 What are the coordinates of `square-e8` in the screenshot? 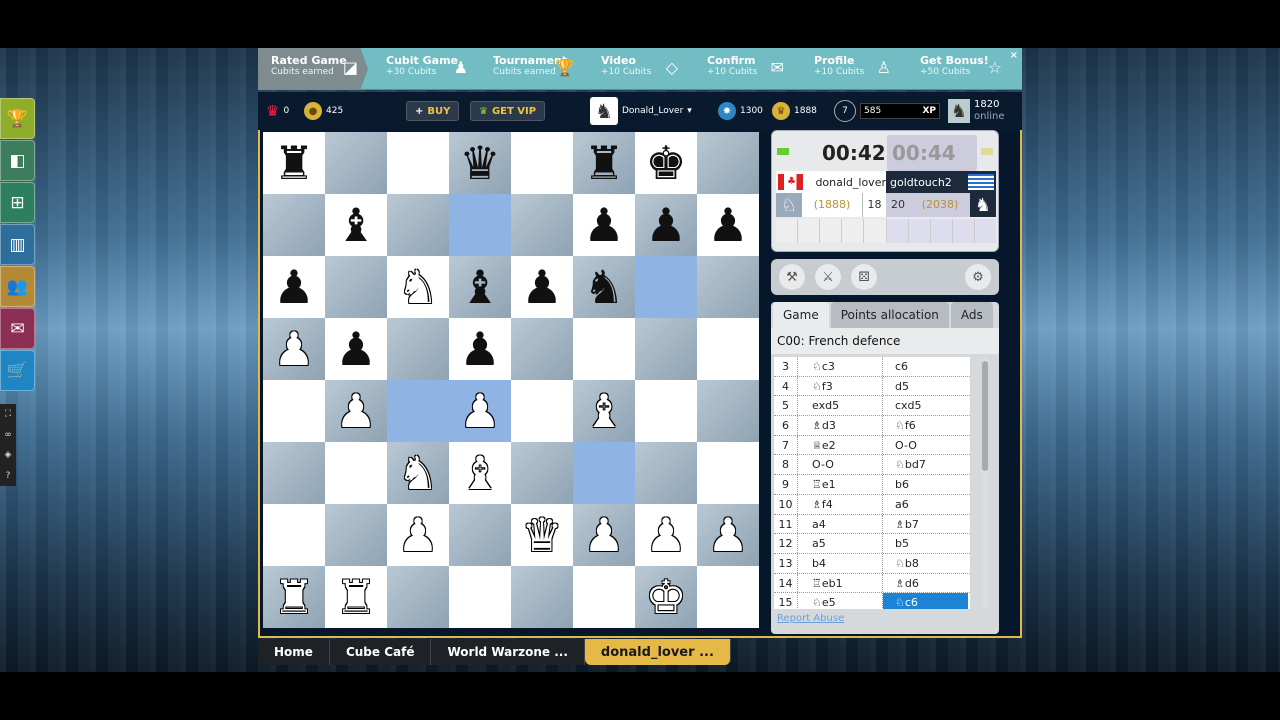 It's located at (542, 163).